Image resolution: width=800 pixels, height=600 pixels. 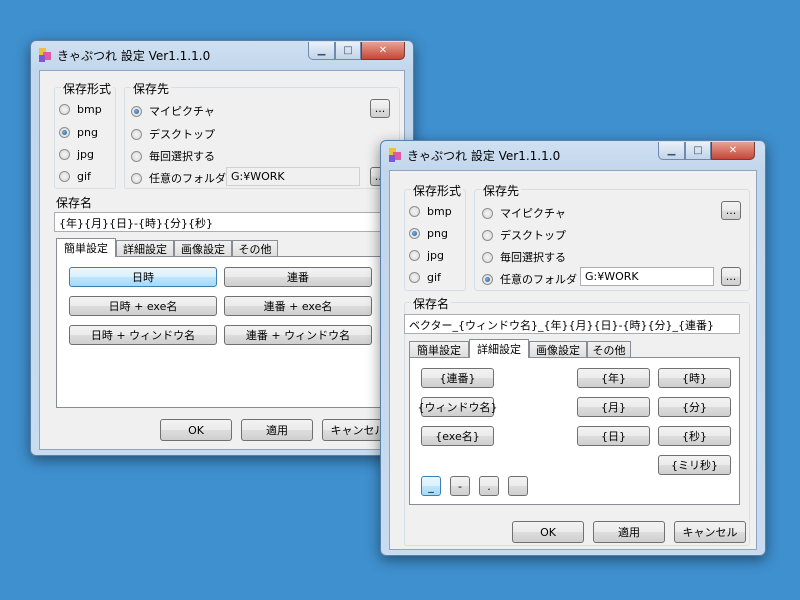 What do you see at coordinates (457, 378) in the screenshot?
I see `token-serial-button: {連番}` at bounding box center [457, 378].